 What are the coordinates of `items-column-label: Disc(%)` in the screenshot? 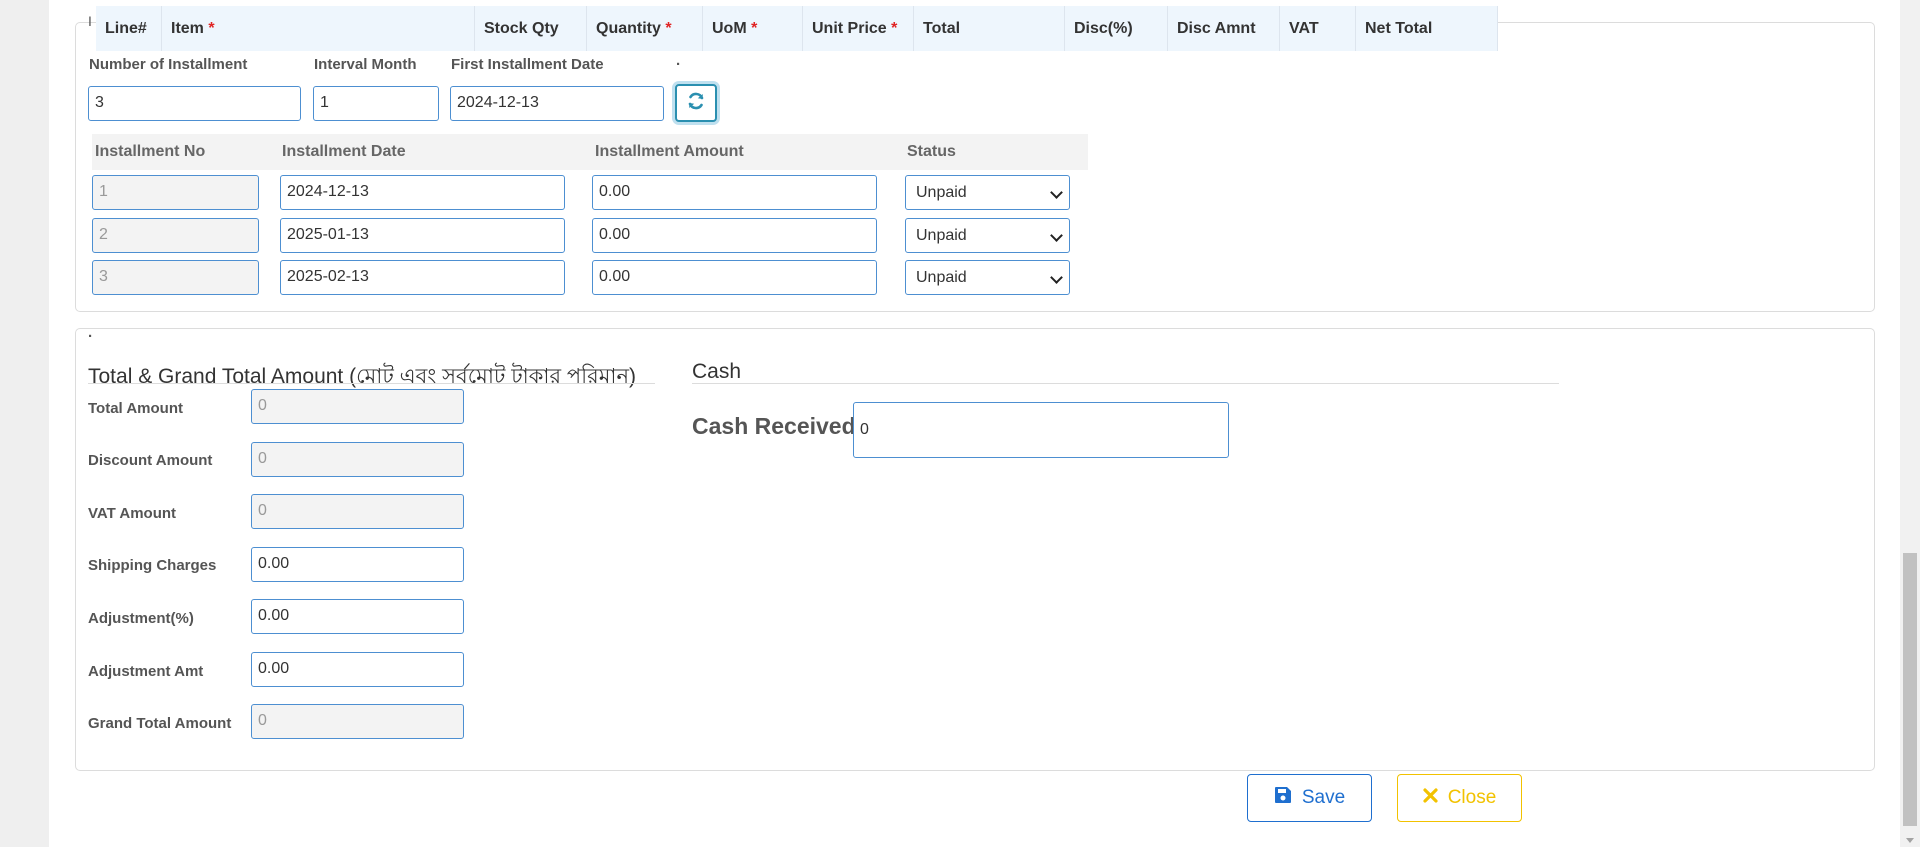 It's located at (1103, 28).